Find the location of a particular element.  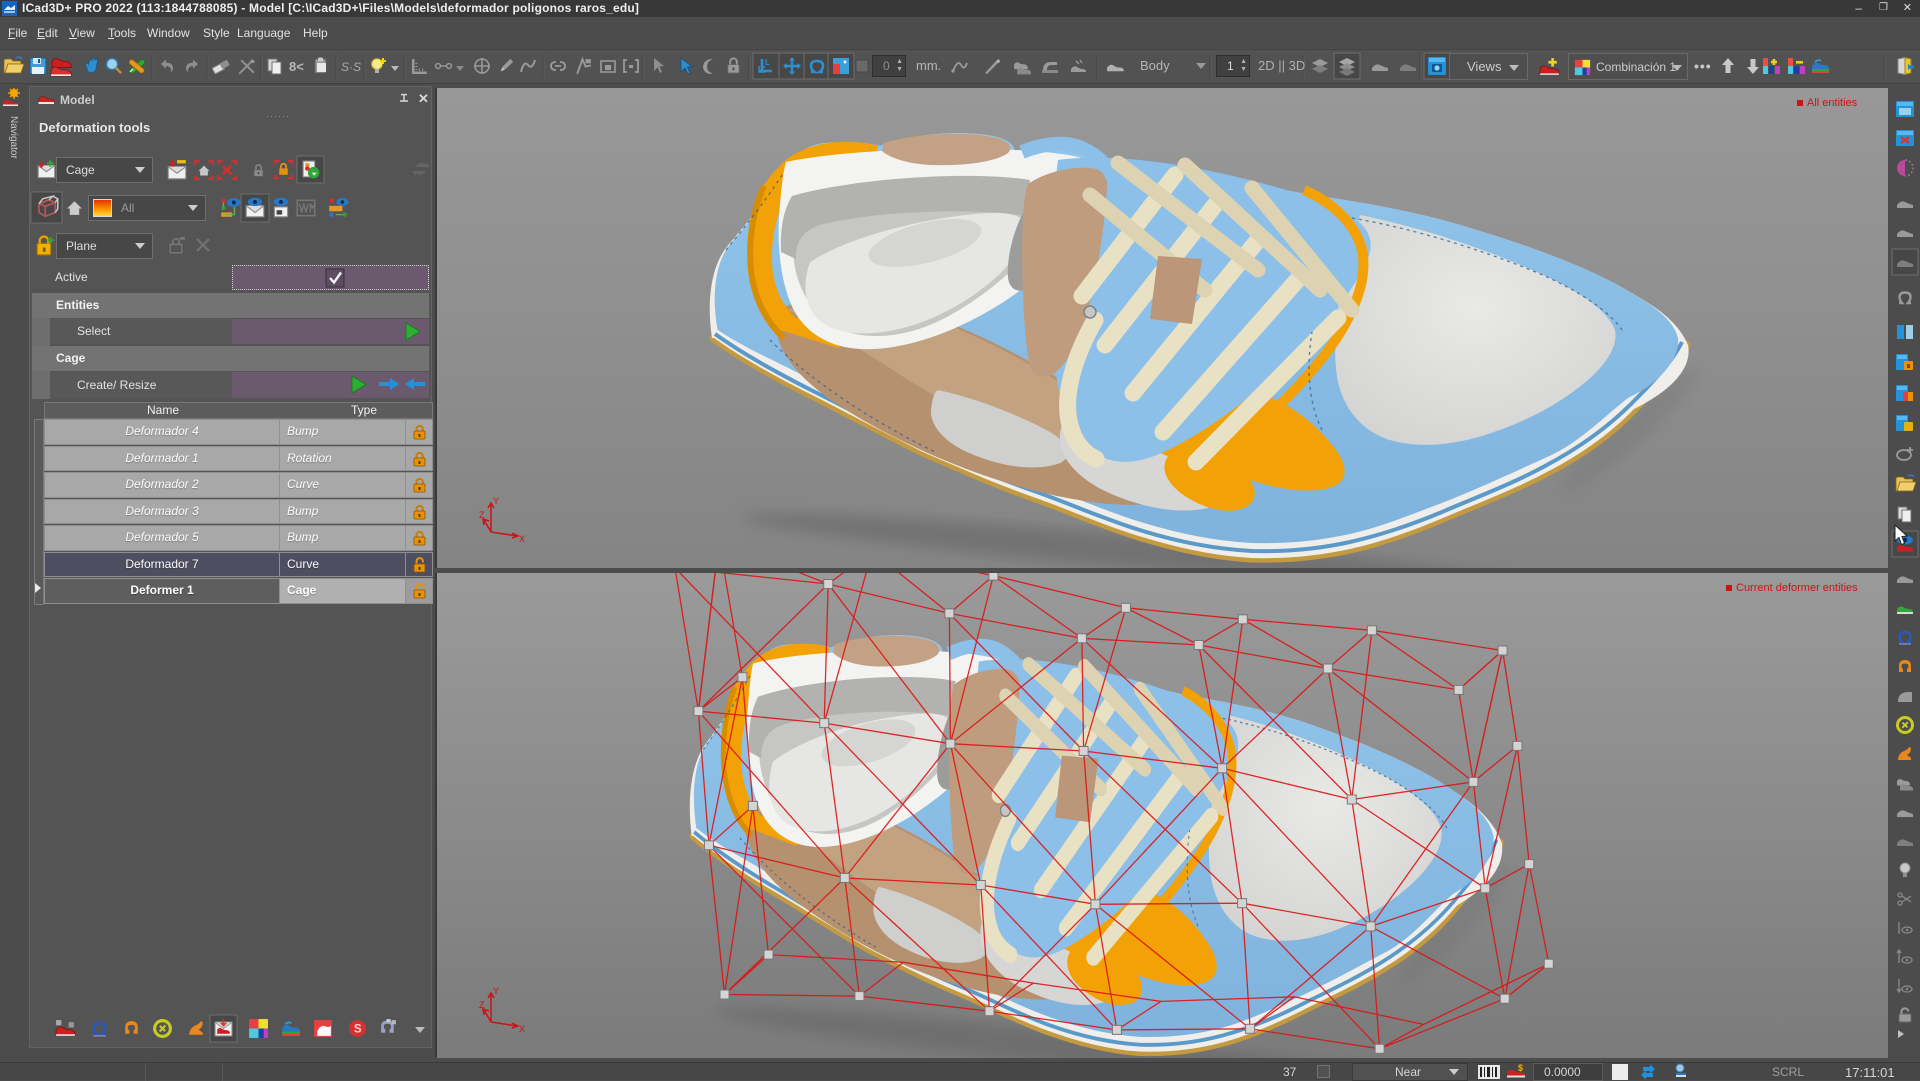

svg-text: 8< is located at coordinates (296, 66).